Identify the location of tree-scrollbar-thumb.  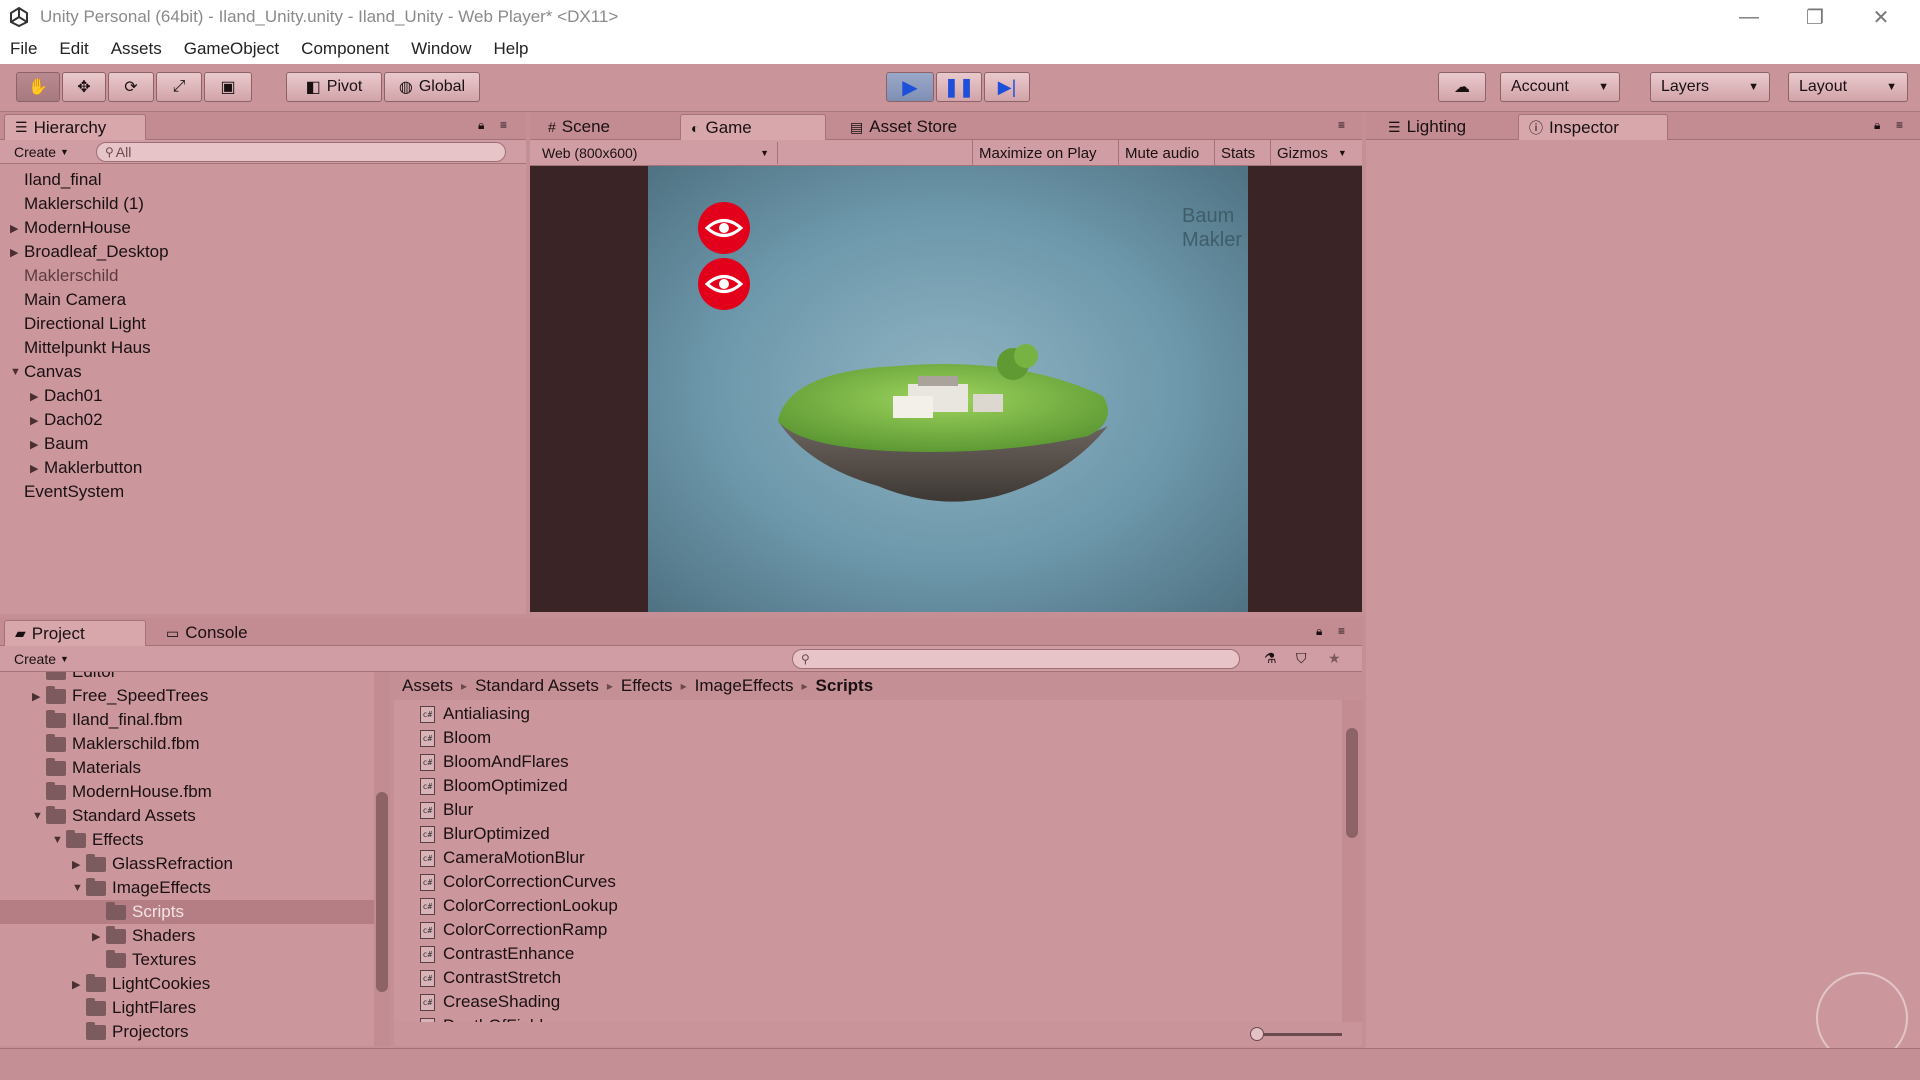
(382, 892).